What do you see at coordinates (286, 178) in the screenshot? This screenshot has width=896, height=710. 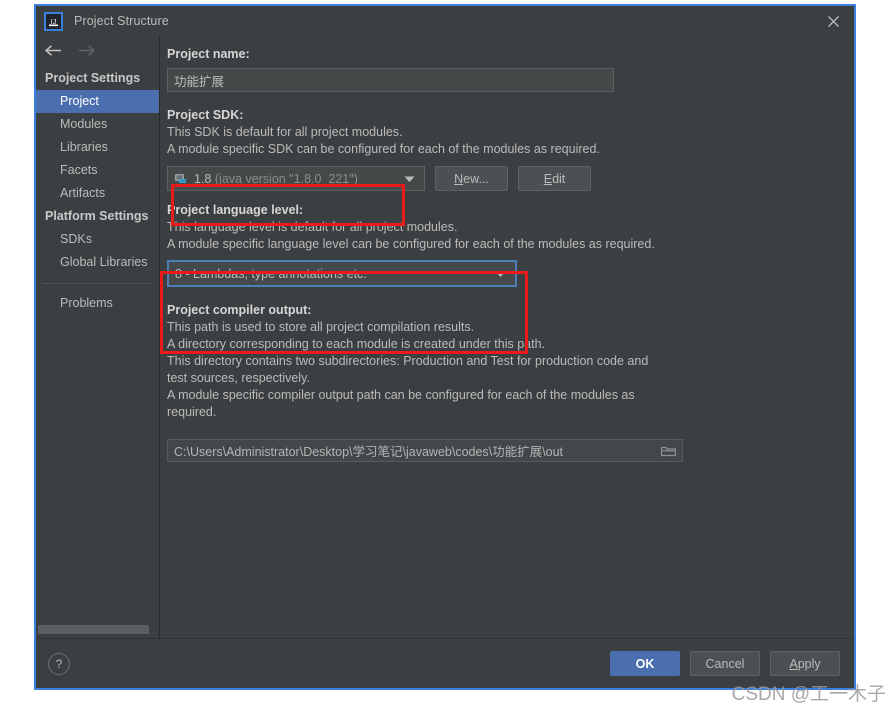 I see `project-sdk-detail: (java version "1.8.0_221")` at bounding box center [286, 178].